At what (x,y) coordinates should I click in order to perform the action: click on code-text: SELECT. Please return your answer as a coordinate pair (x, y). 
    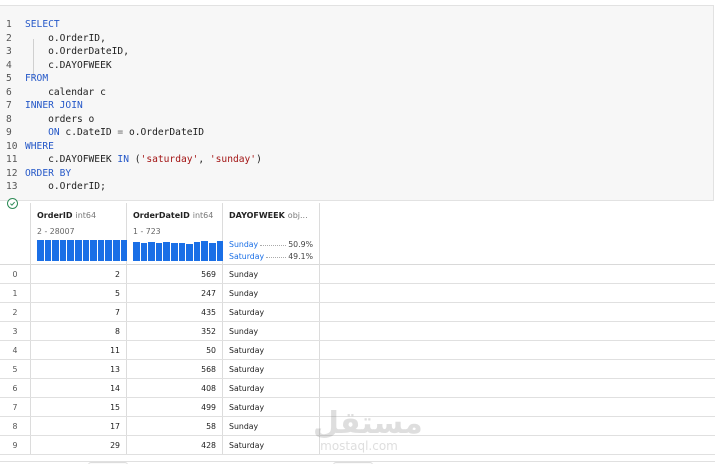
    Looking at the image, I should click on (42, 25).